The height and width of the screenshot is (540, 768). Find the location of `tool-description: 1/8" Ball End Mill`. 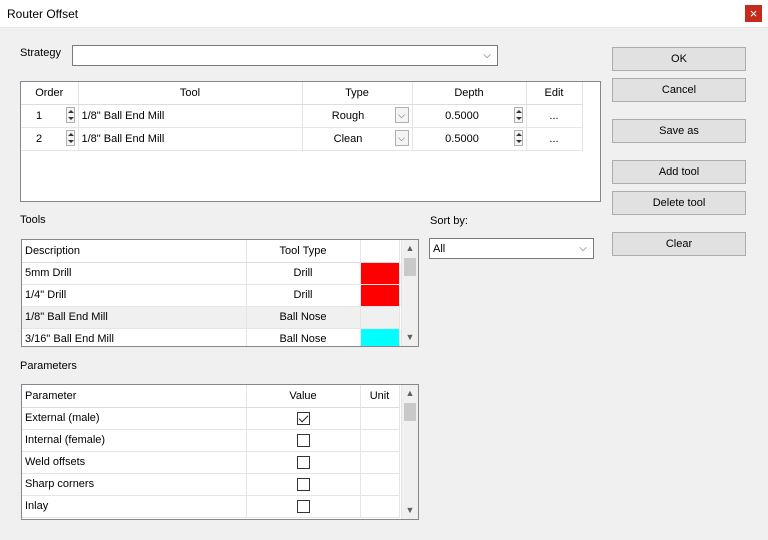

tool-description: 1/8" Ball End Mill is located at coordinates (134, 317).